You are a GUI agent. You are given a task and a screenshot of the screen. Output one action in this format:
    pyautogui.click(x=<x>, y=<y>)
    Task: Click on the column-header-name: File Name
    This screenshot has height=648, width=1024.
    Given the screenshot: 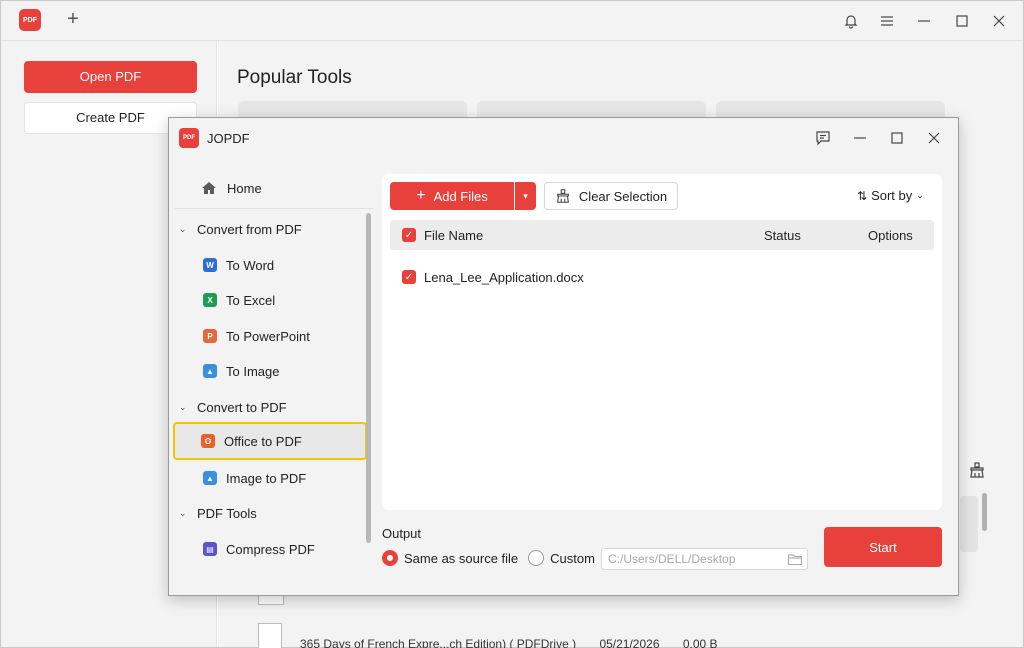 What is the action you would take?
    pyautogui.click(x=453, y=235)
    